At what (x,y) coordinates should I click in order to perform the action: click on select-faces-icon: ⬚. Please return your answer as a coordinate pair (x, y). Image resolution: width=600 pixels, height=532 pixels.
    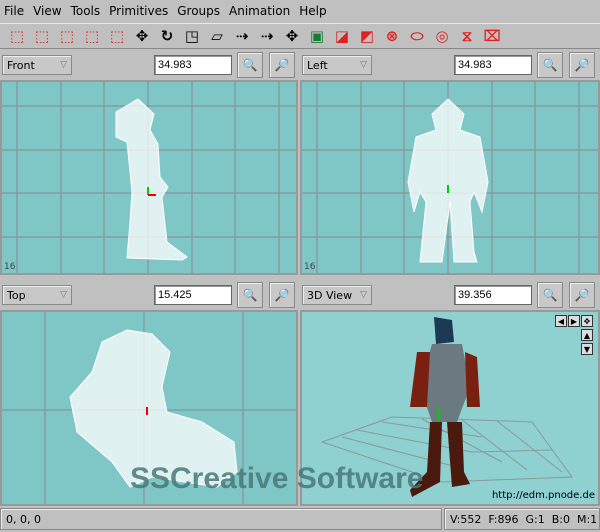
    Looking at the image, I should click on (42, 36).